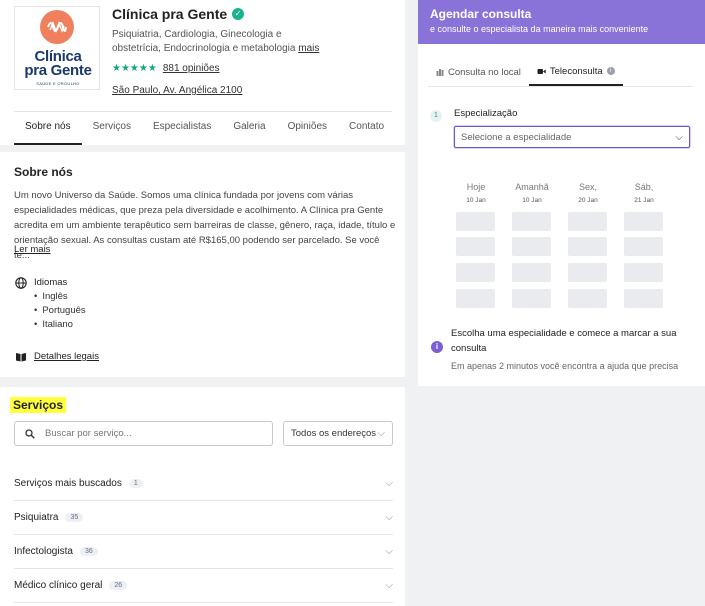  I want to click on language-item: Italiano, so click(60, 325).